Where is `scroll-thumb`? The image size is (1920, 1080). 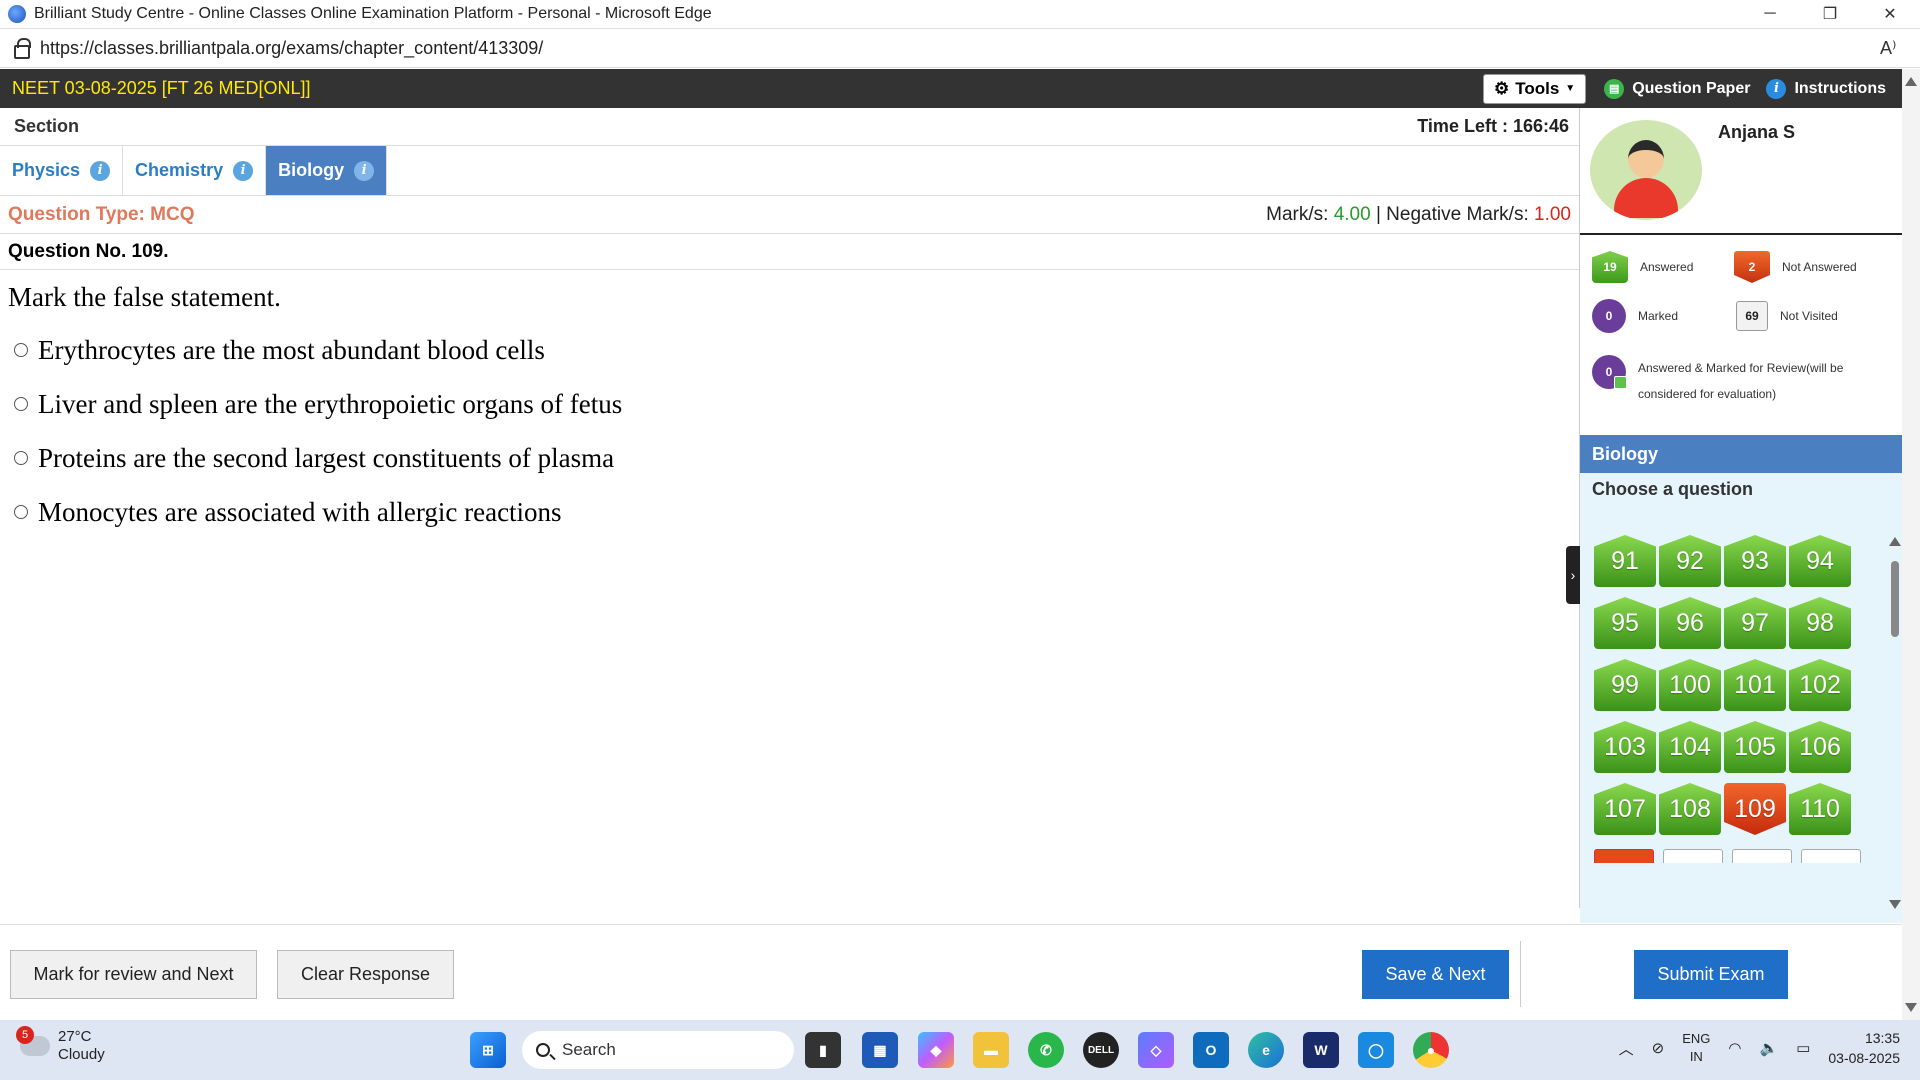
scroll-thumb is located at coordinates (1895, 599).